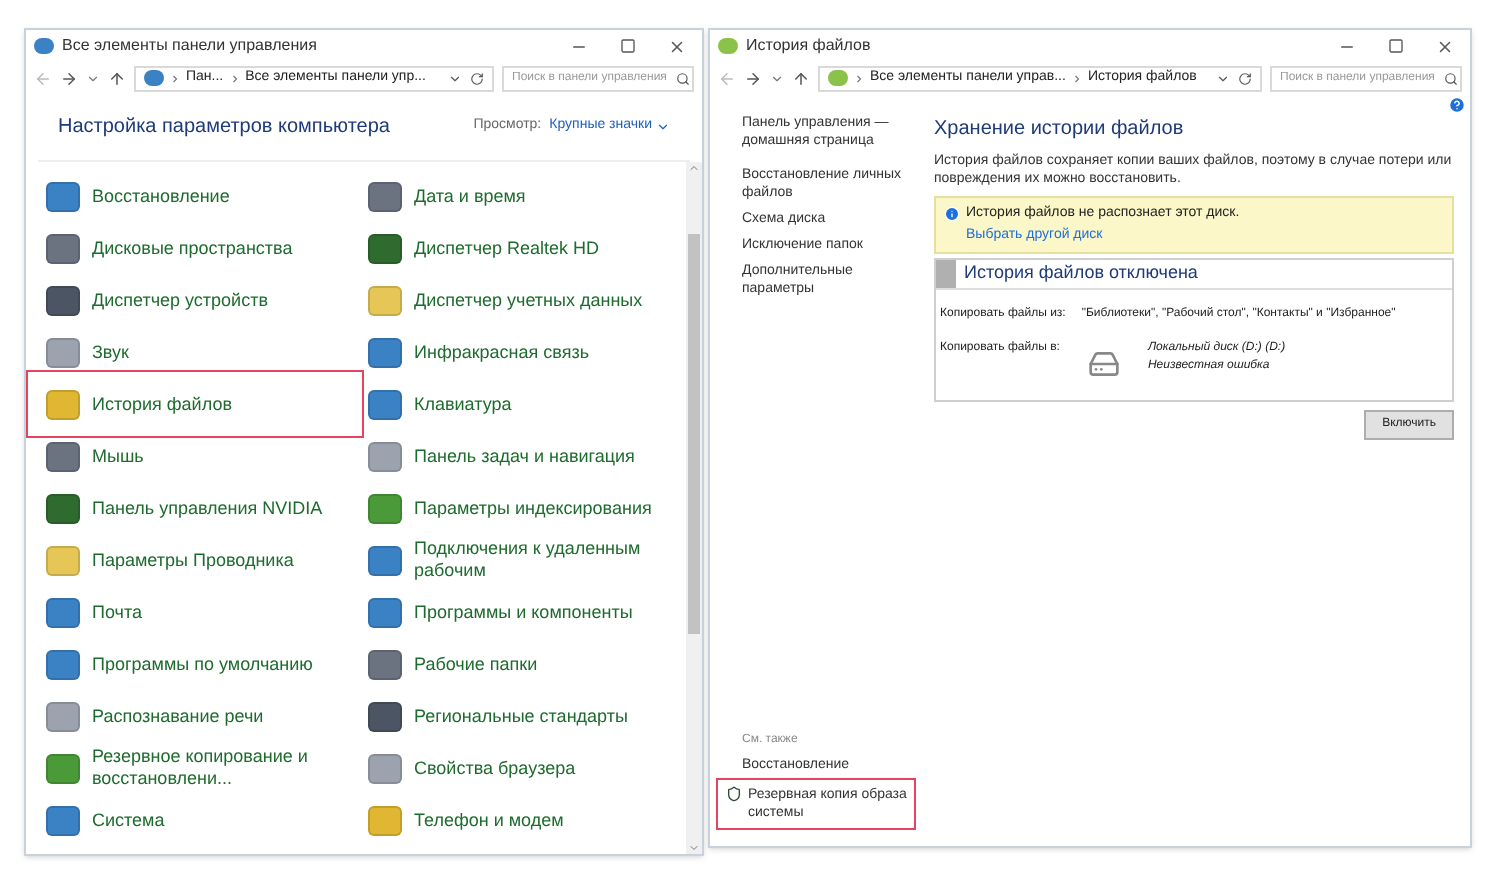 The width and height of the screenshot is (1500, 880). I want to click on control-panel-item: История файлов, so click(195, 404).